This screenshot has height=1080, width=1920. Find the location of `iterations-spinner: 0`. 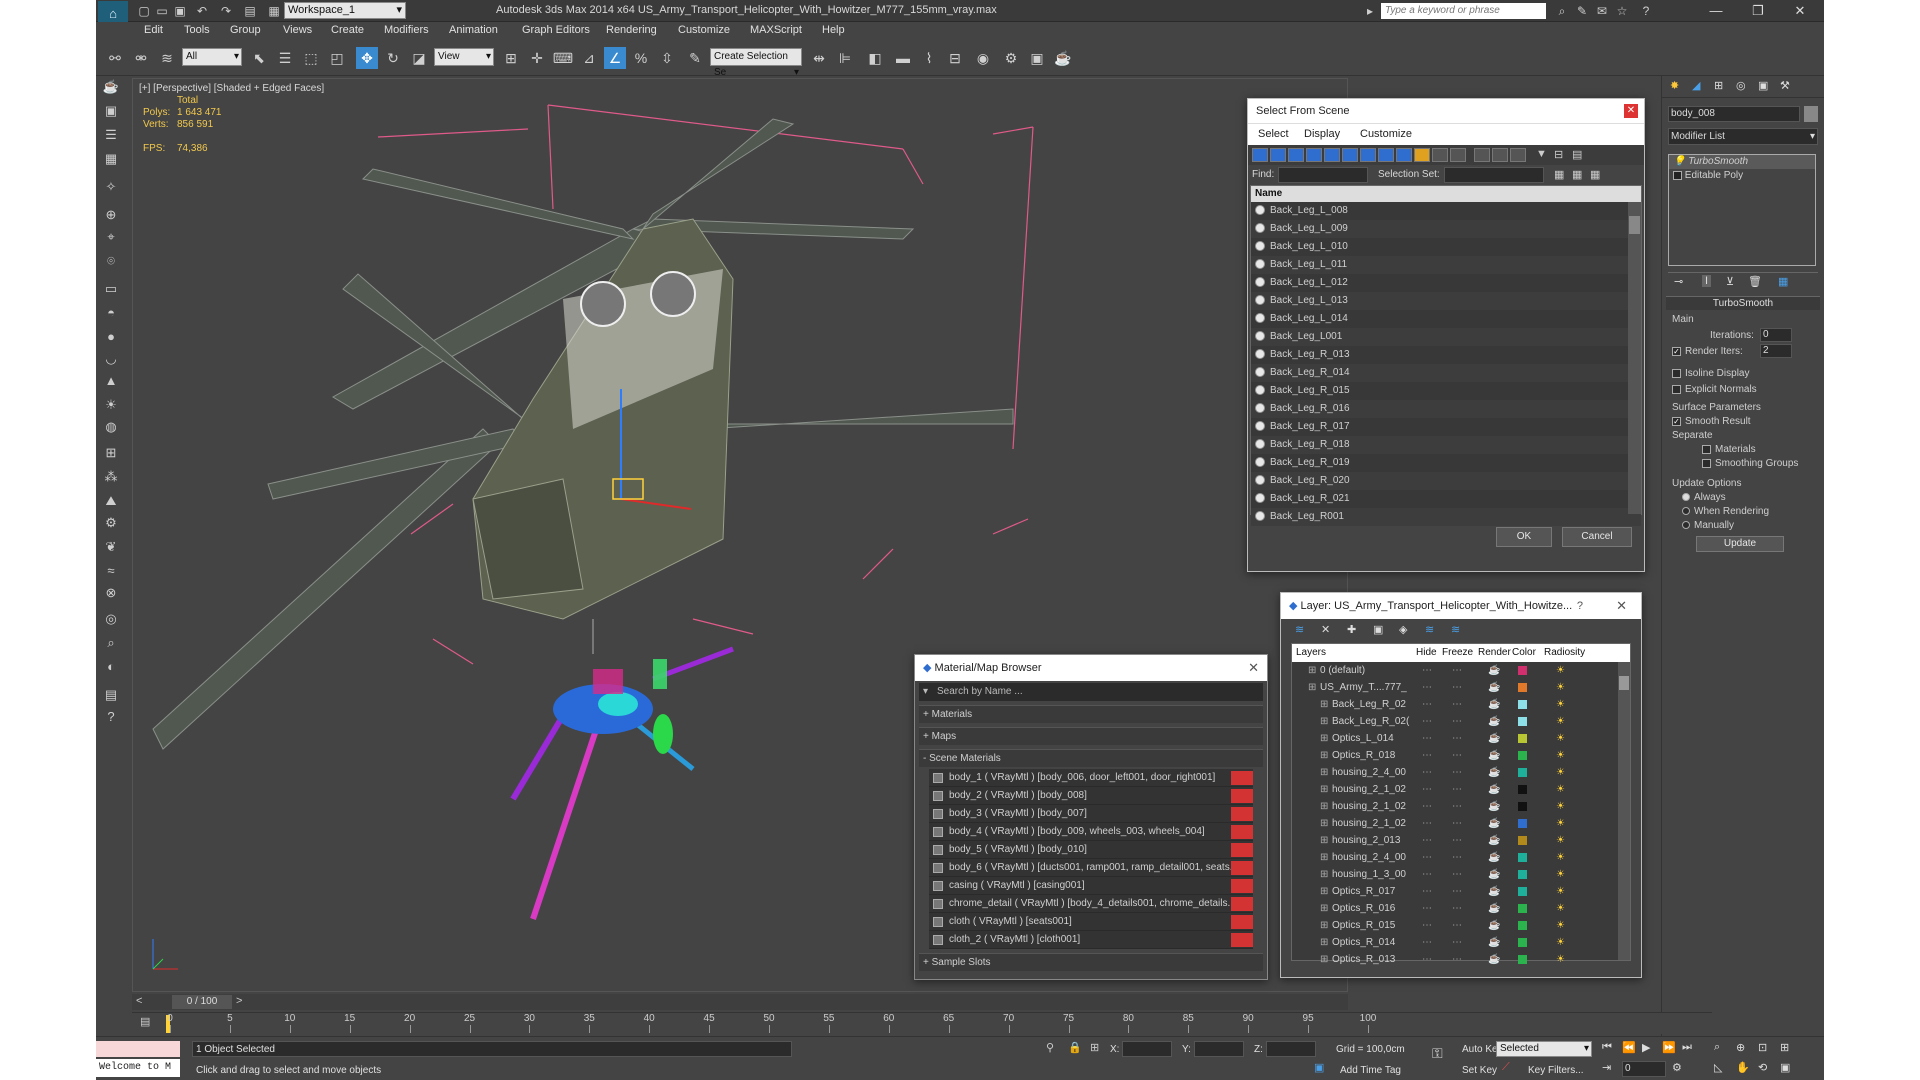

iterations-spinner: 0 is located at coordinates (1776, 335).